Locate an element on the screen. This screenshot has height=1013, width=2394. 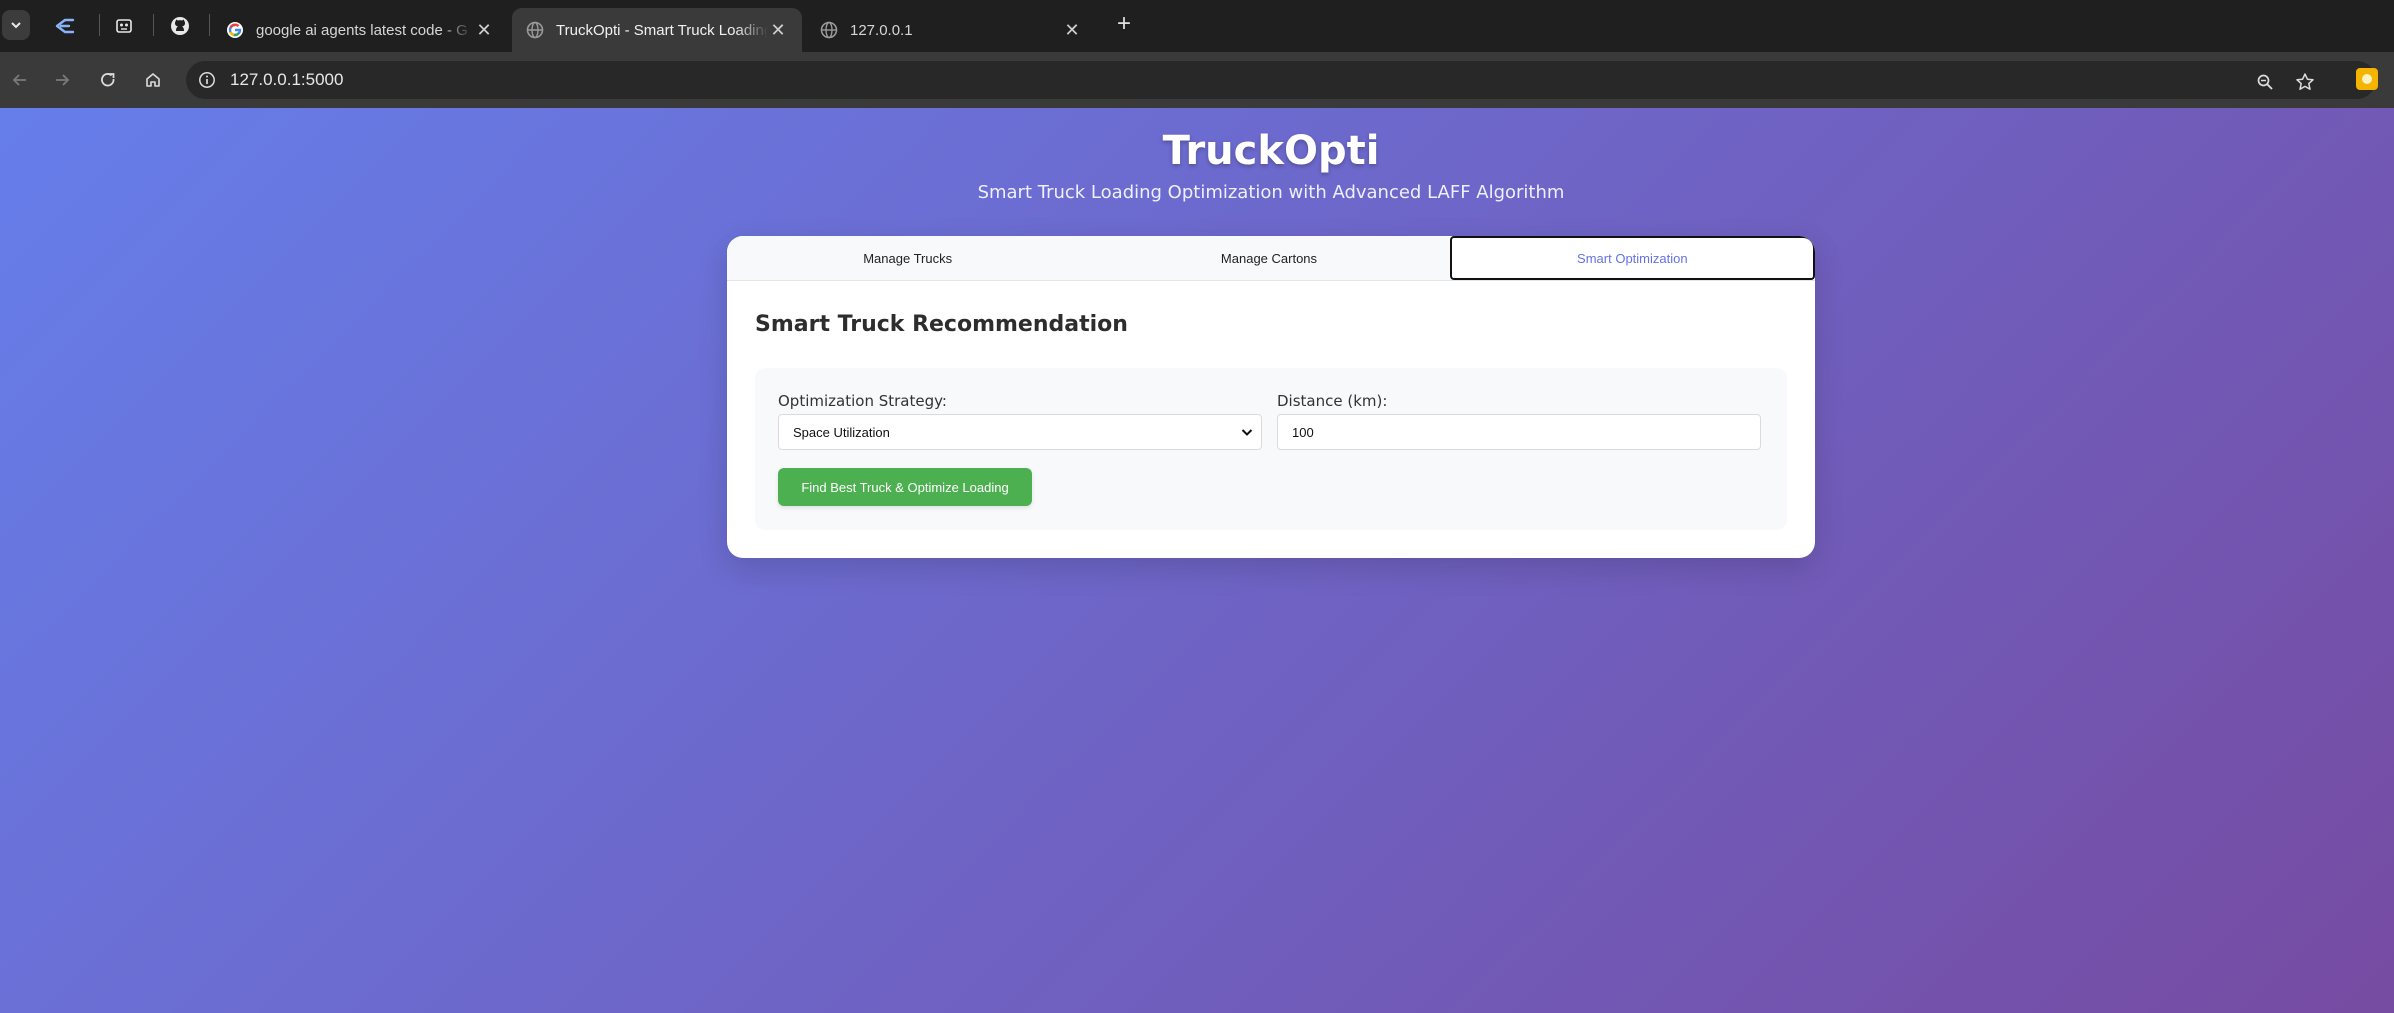
pinned-tab-github is located at coordinates (180, 26).